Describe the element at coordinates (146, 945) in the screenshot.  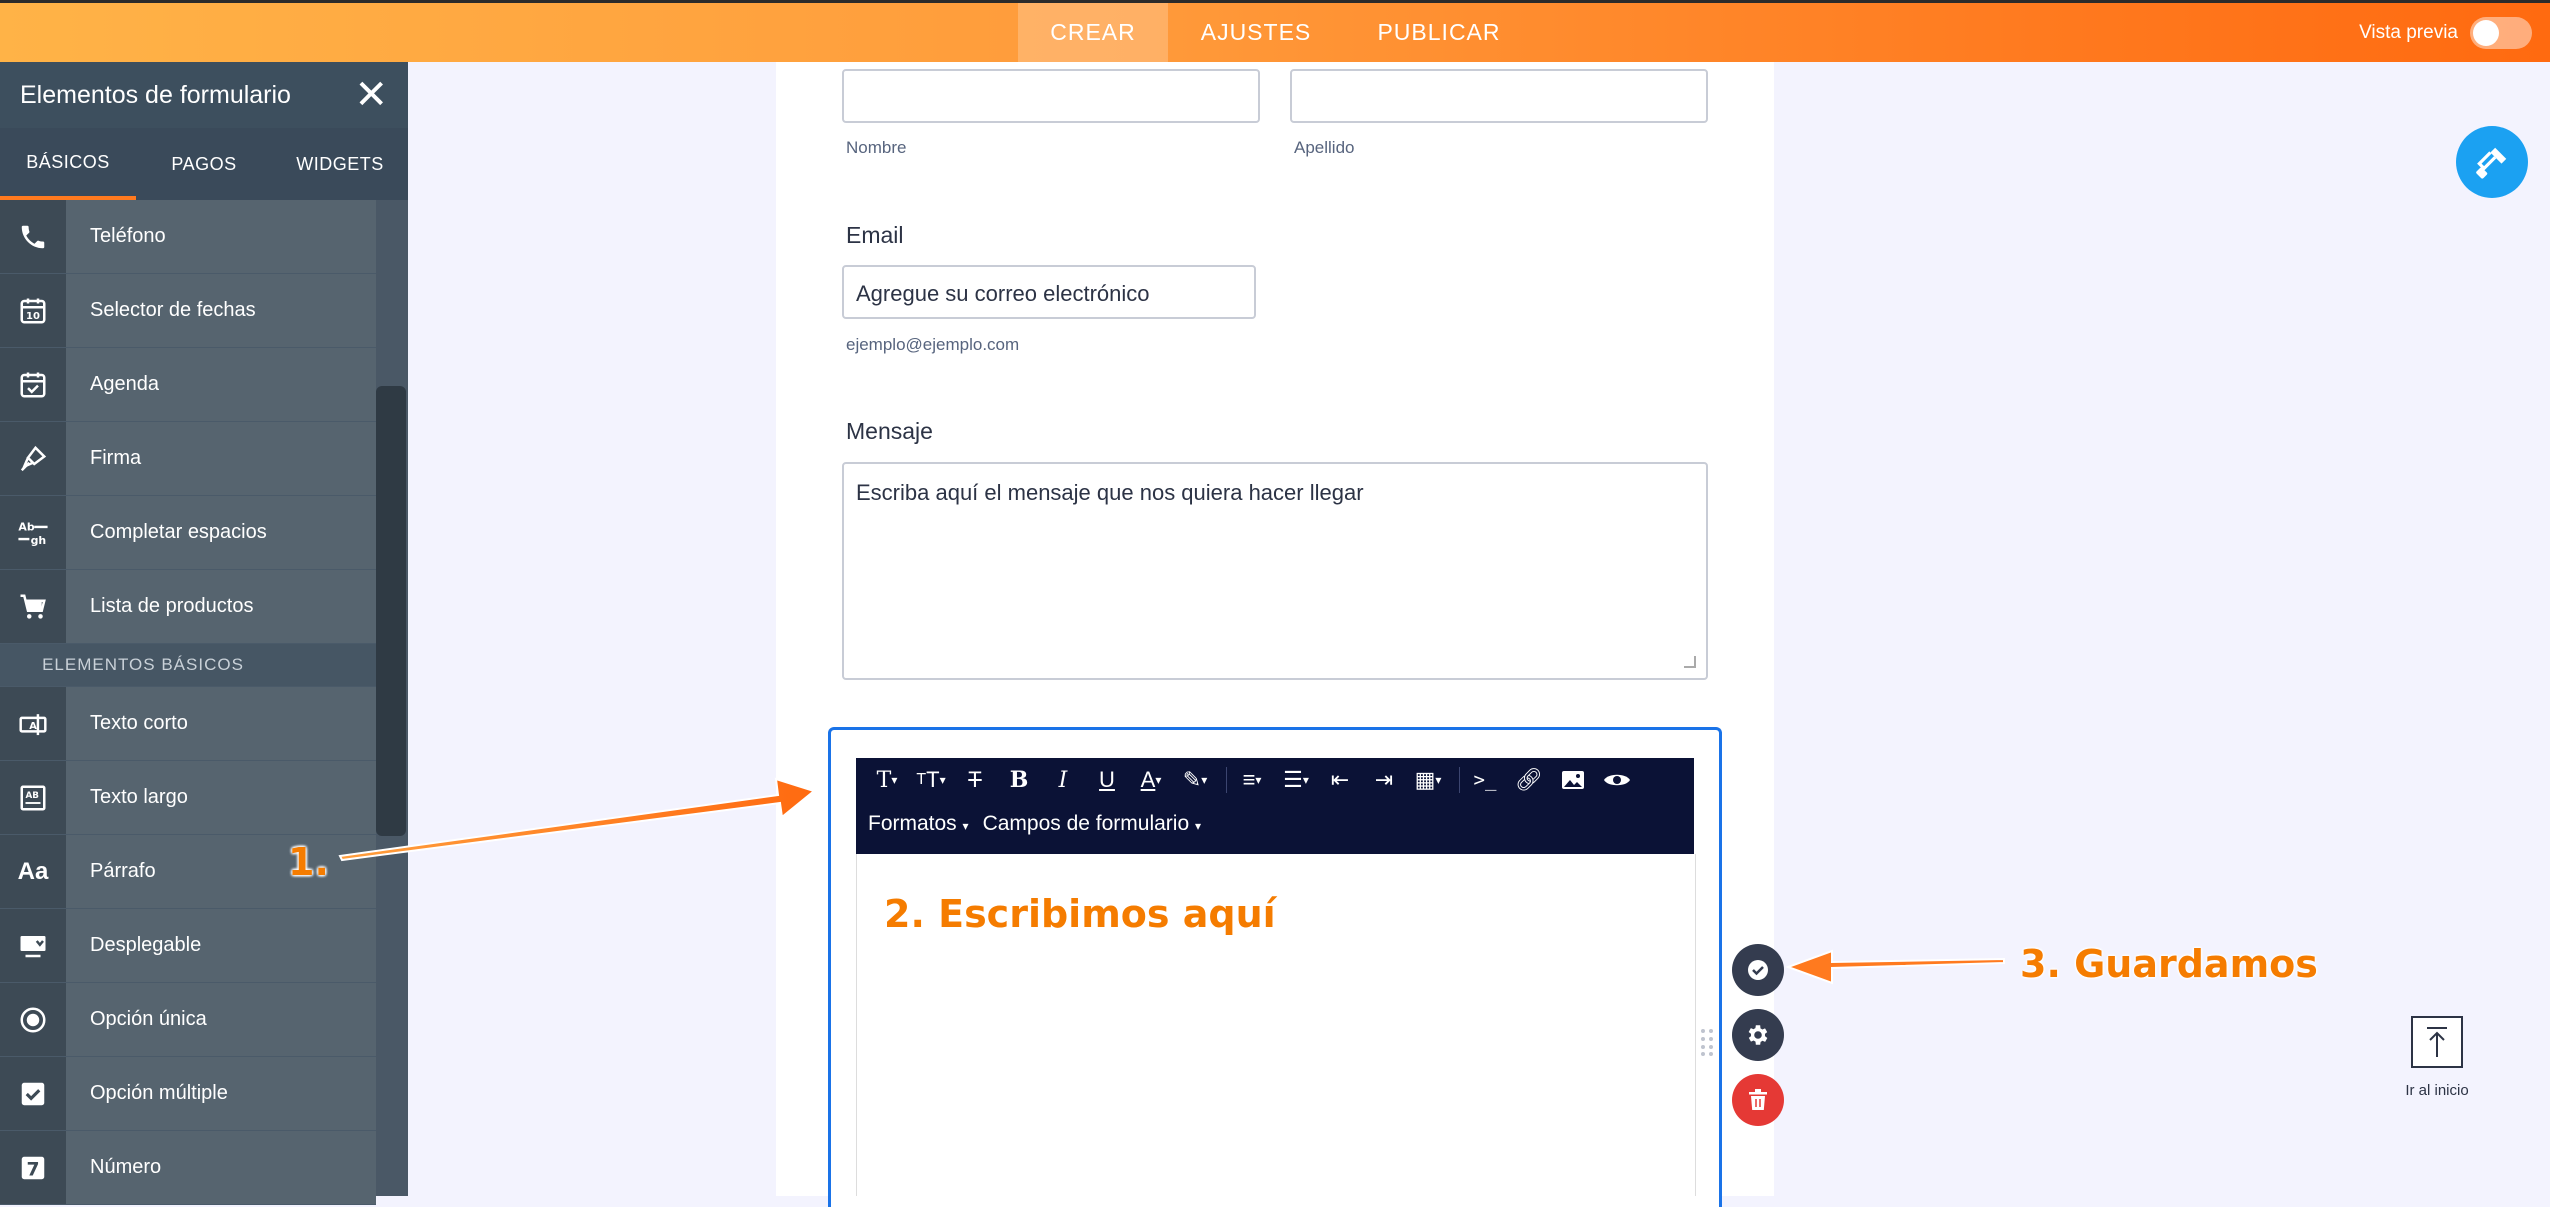
I see `element-label: Desplegable` at that location.